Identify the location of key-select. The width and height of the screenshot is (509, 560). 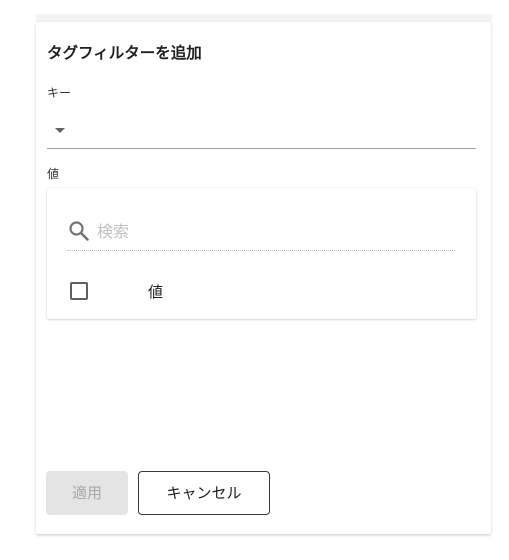
(261, 133).